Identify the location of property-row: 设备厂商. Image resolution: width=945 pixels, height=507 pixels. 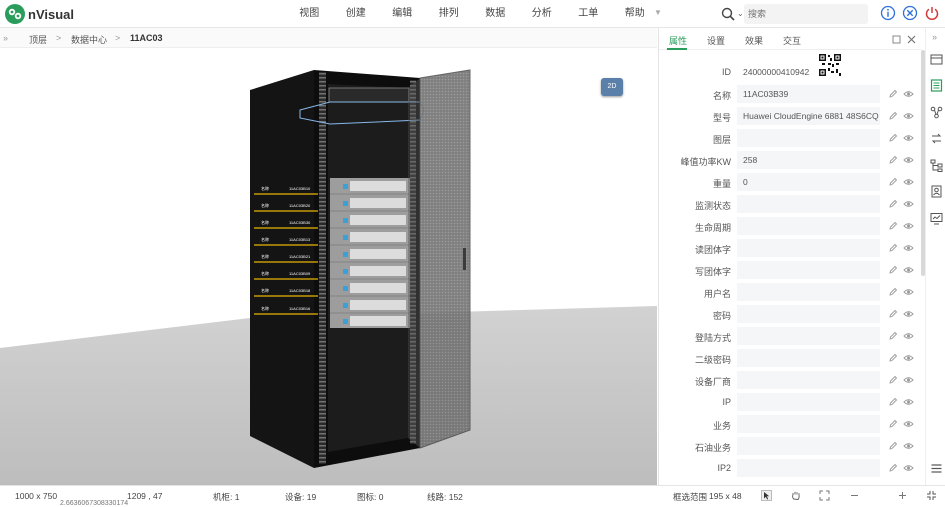
(790, 380).